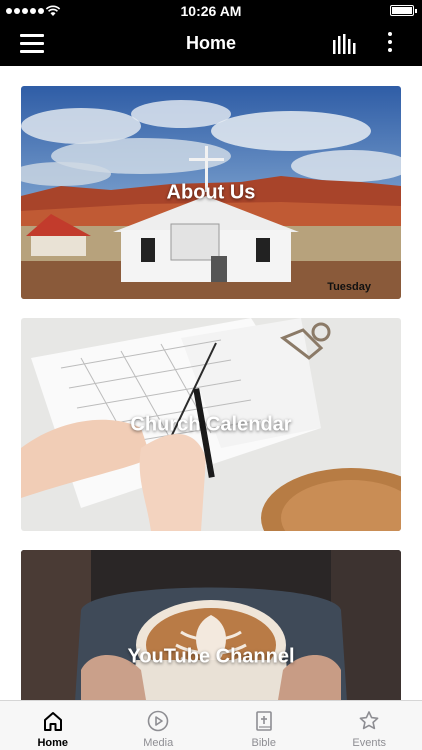 The image size is (422, 750). Describe the element at coordinates (390, 44) in the screenshot. I see `more-vertical-icon` at that location.